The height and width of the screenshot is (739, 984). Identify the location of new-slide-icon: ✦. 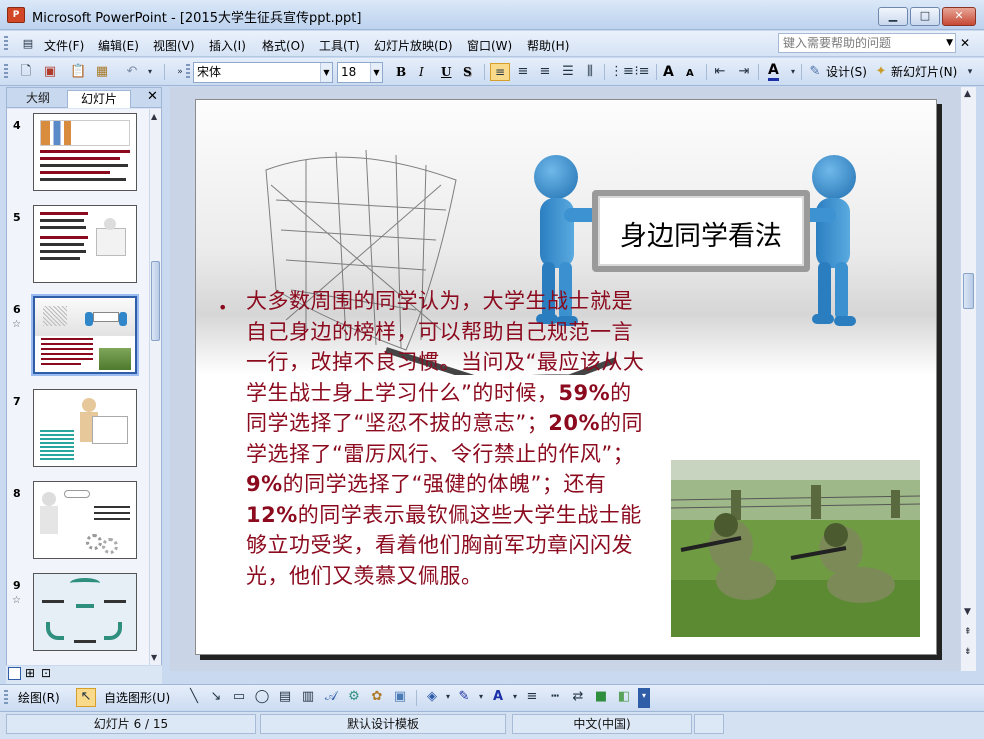
(881, 72).